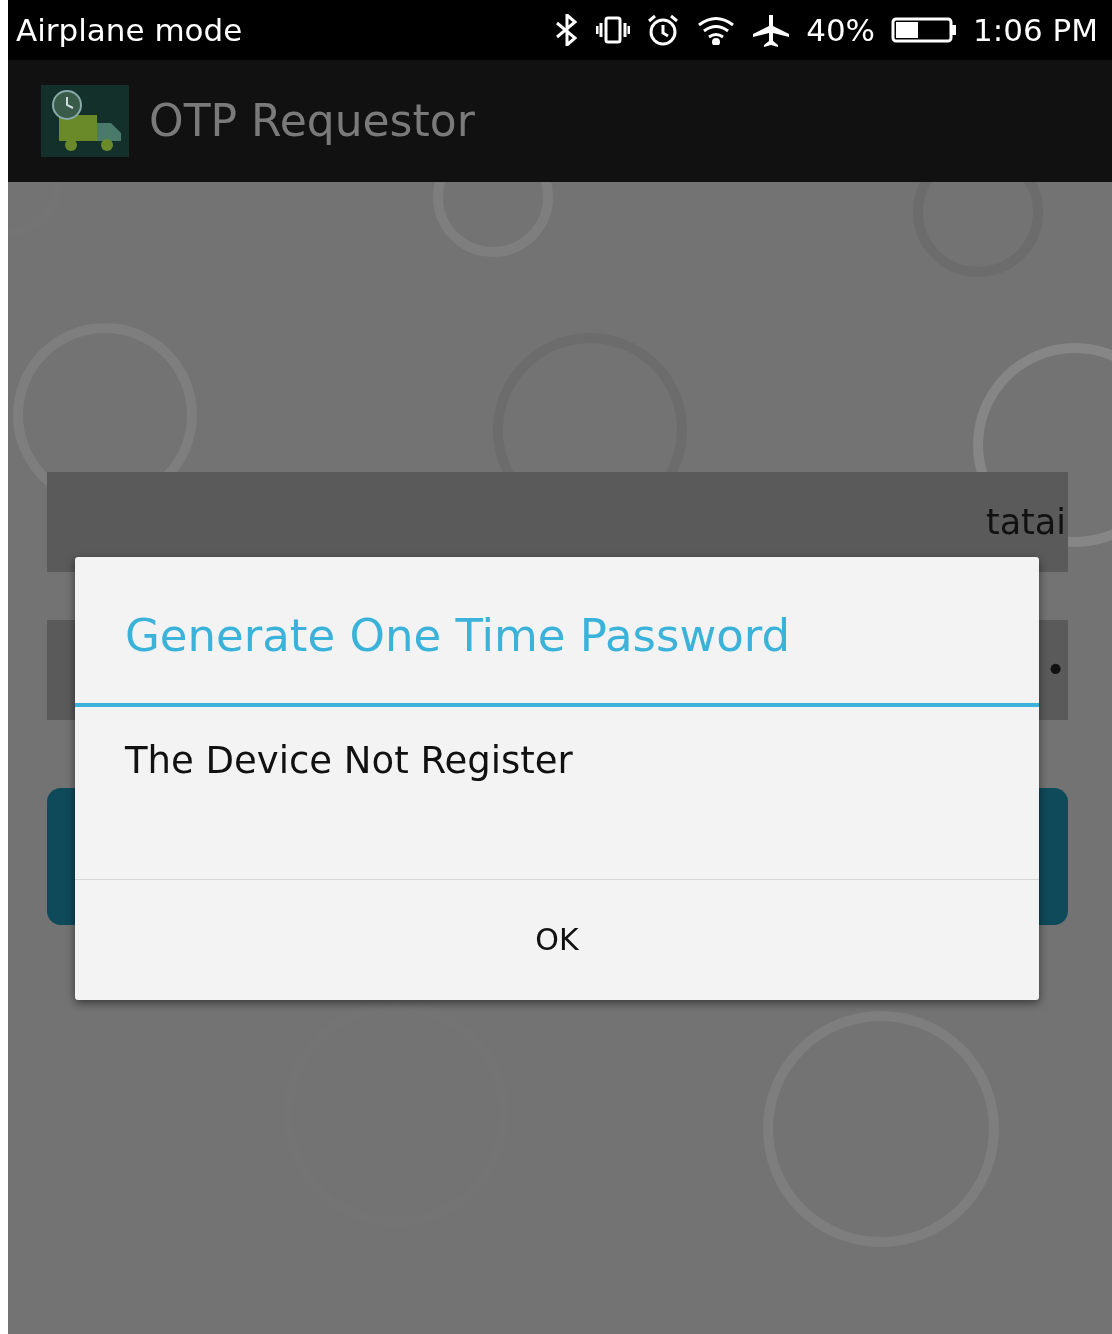  I want to click on status-text: Airplane mode, so click(129, 30).